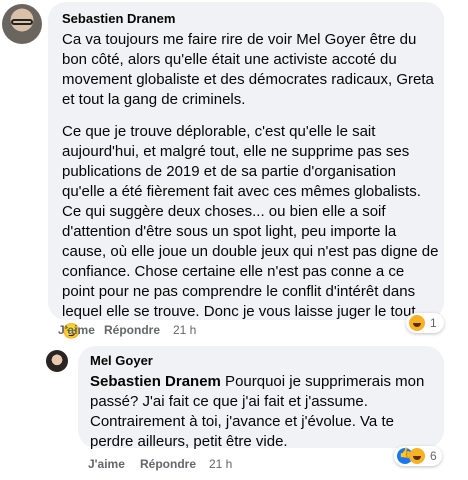  I want to click on comment-author: Sebastien Dranem, so click(118, 18).